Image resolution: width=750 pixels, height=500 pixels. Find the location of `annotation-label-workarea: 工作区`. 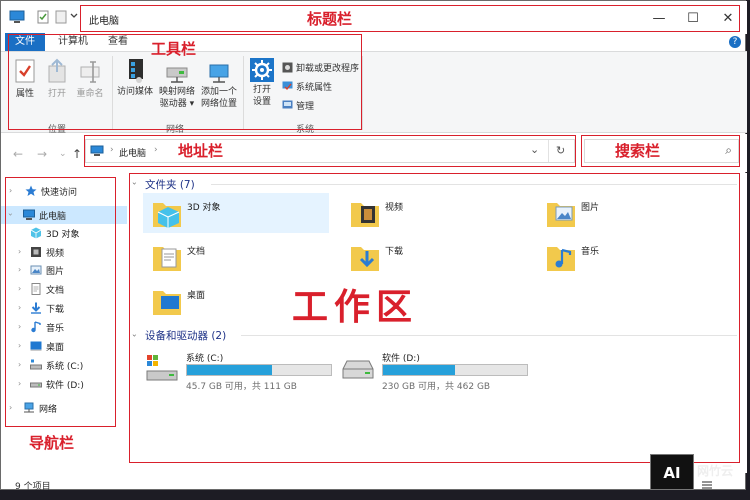

annotation-label-workarea: 工作区 is located at coordinates (355, 307).